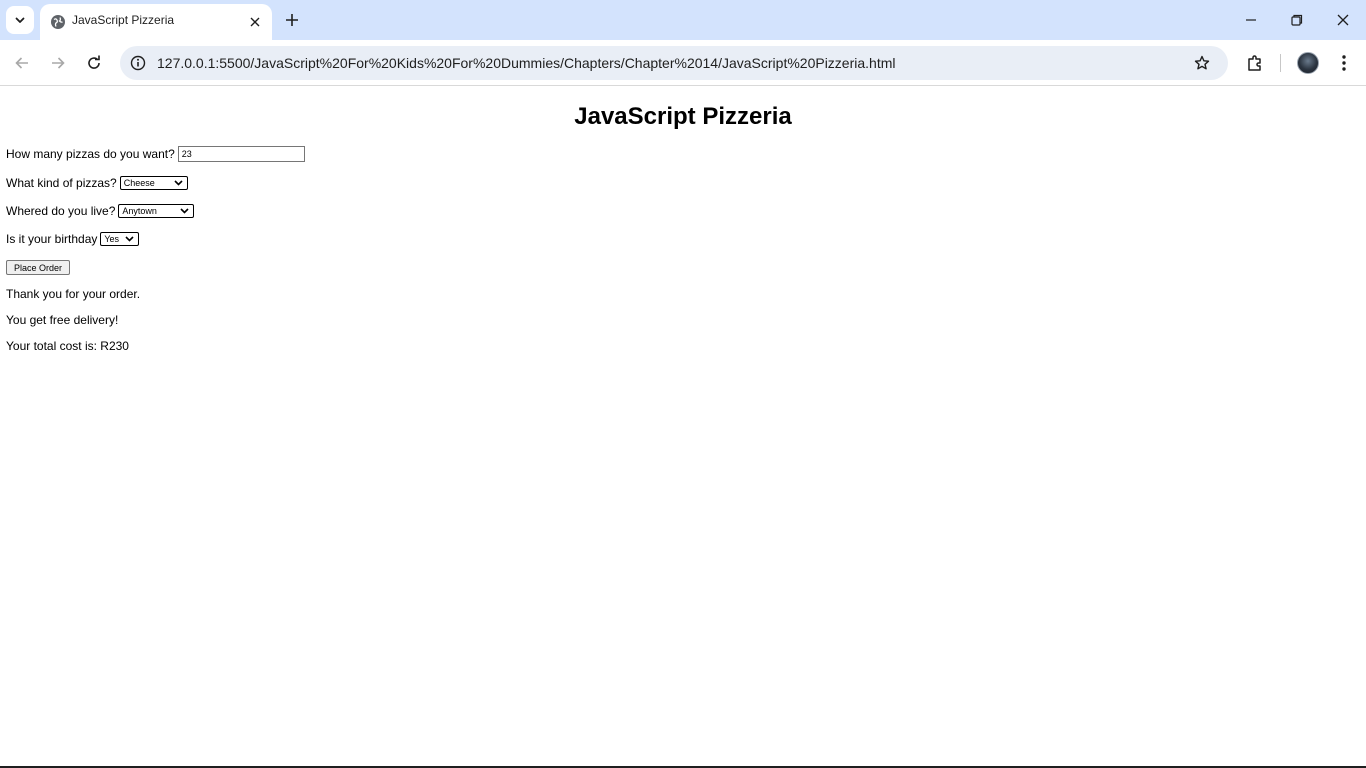  I want to click on birthday-select: Yes, so click(120, 239).